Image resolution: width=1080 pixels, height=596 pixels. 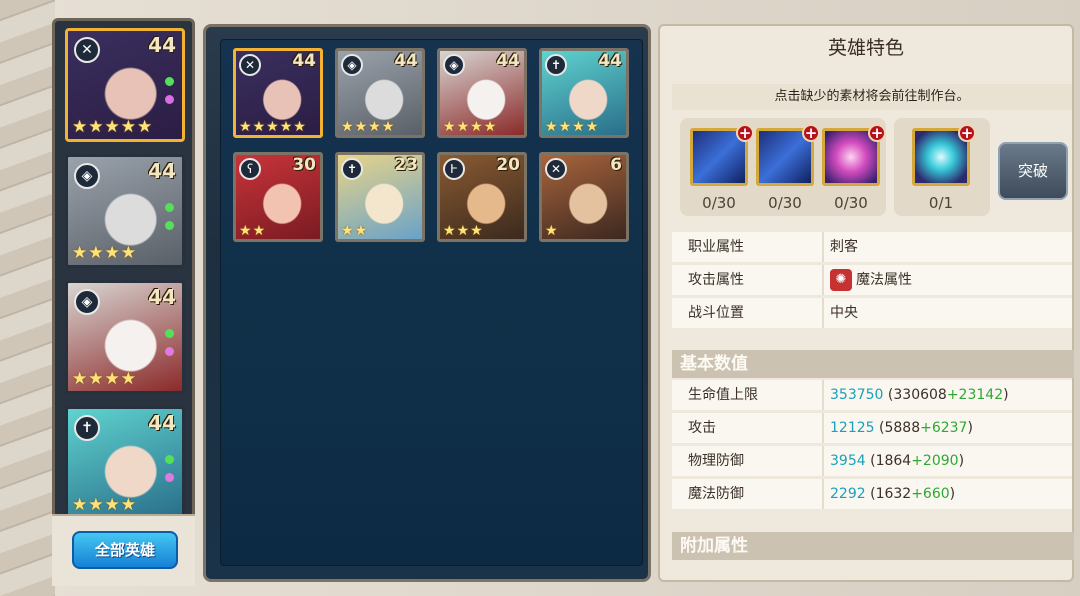 What do you see at coordinates (716, 280) in the screenshot?
I see `attribute-label: 攻击属性` at bounding box center [716, 280].